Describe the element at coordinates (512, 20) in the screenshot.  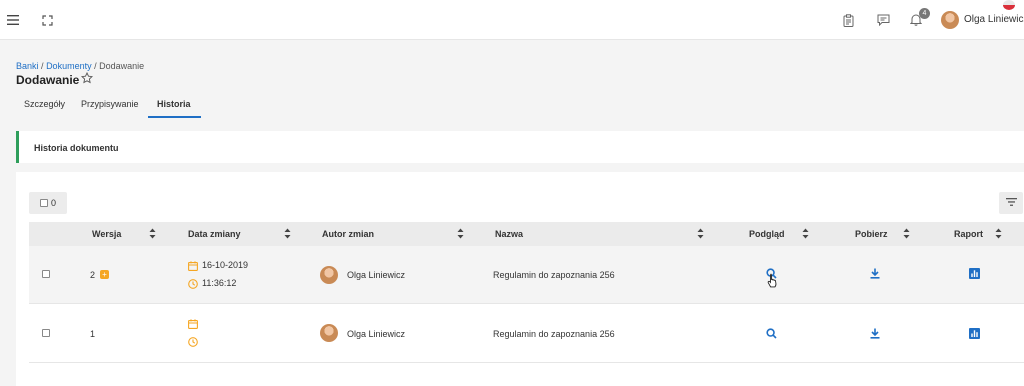
I see `top-bar: 4 Olga Liniewicz` at that location.